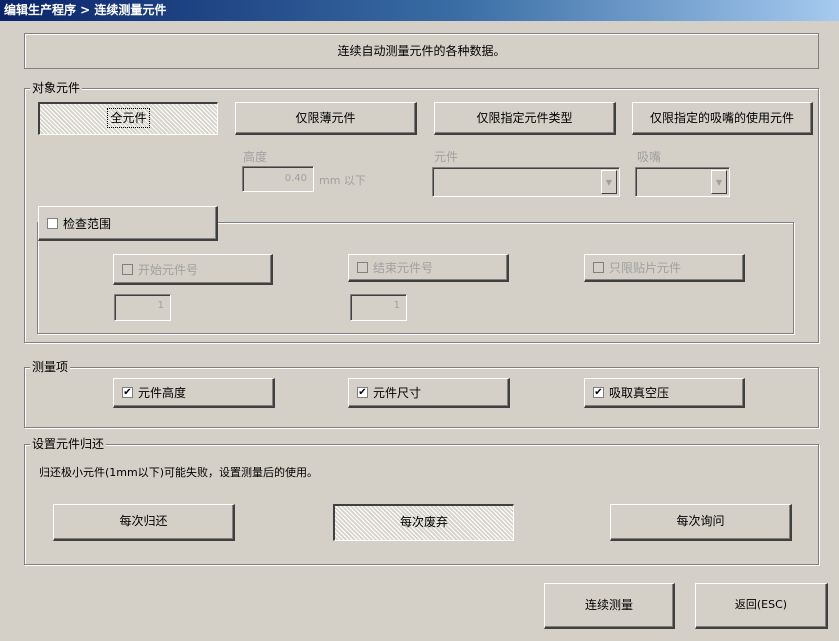 This screenshot has height=641, width=839. Describe the element at coordinates (326, 118) in the screenshot. I see `thin-parts-only-button: 仅限薄元件` at that location.